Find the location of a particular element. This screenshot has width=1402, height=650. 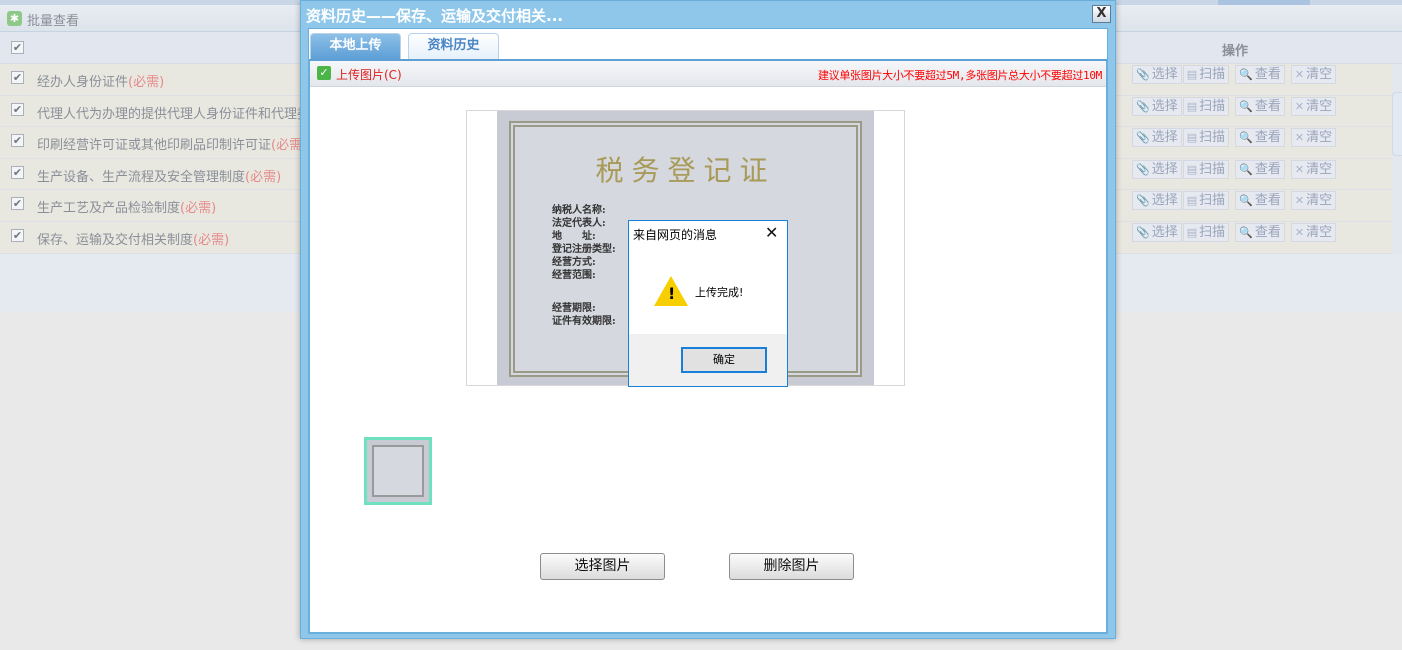

alert-close-icon: ✕ is located at coordinates (771, 232).